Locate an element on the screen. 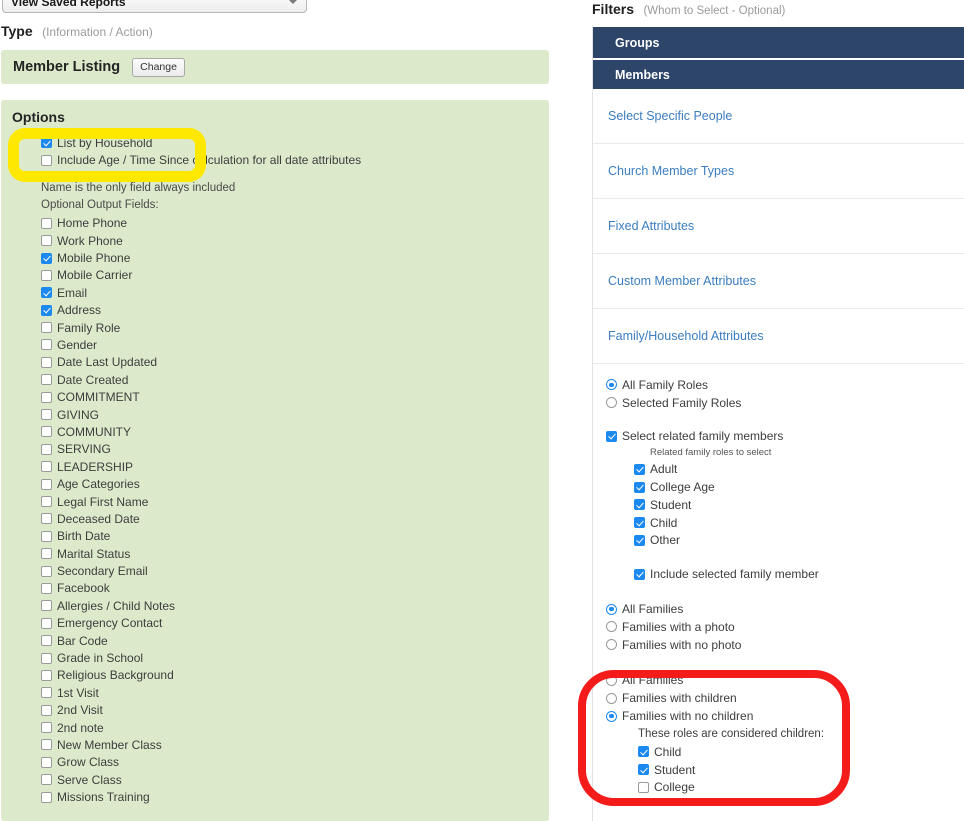  option-field-row: Grow Class is located at coordinates (280, 762).